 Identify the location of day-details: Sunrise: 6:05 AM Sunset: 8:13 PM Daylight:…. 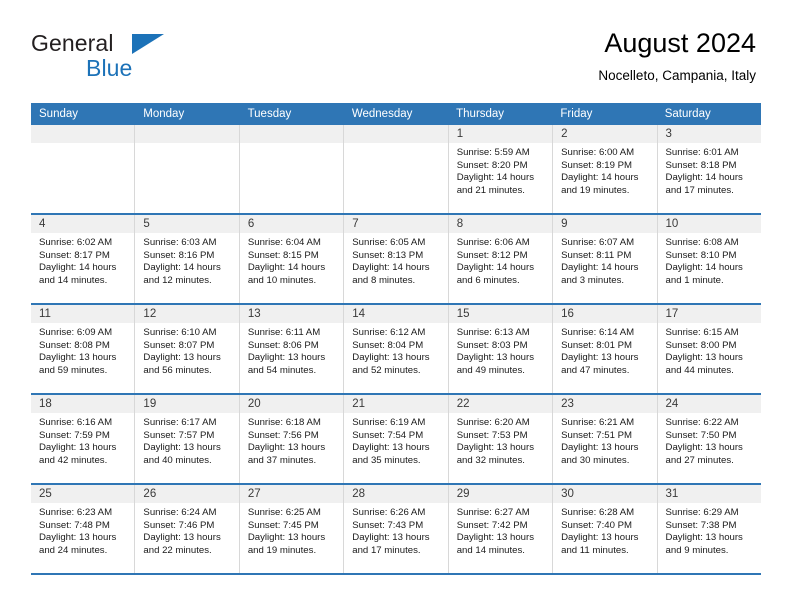
(395, 260).